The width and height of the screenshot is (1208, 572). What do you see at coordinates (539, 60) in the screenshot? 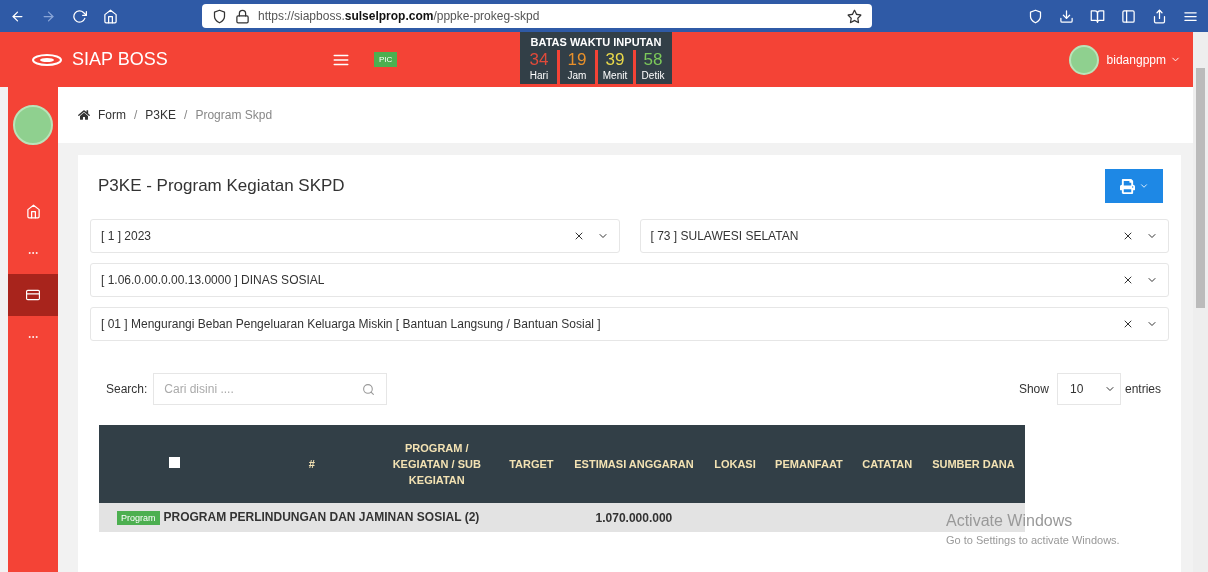
I see `countdown-value: 34` at bounding box center [539, 60].